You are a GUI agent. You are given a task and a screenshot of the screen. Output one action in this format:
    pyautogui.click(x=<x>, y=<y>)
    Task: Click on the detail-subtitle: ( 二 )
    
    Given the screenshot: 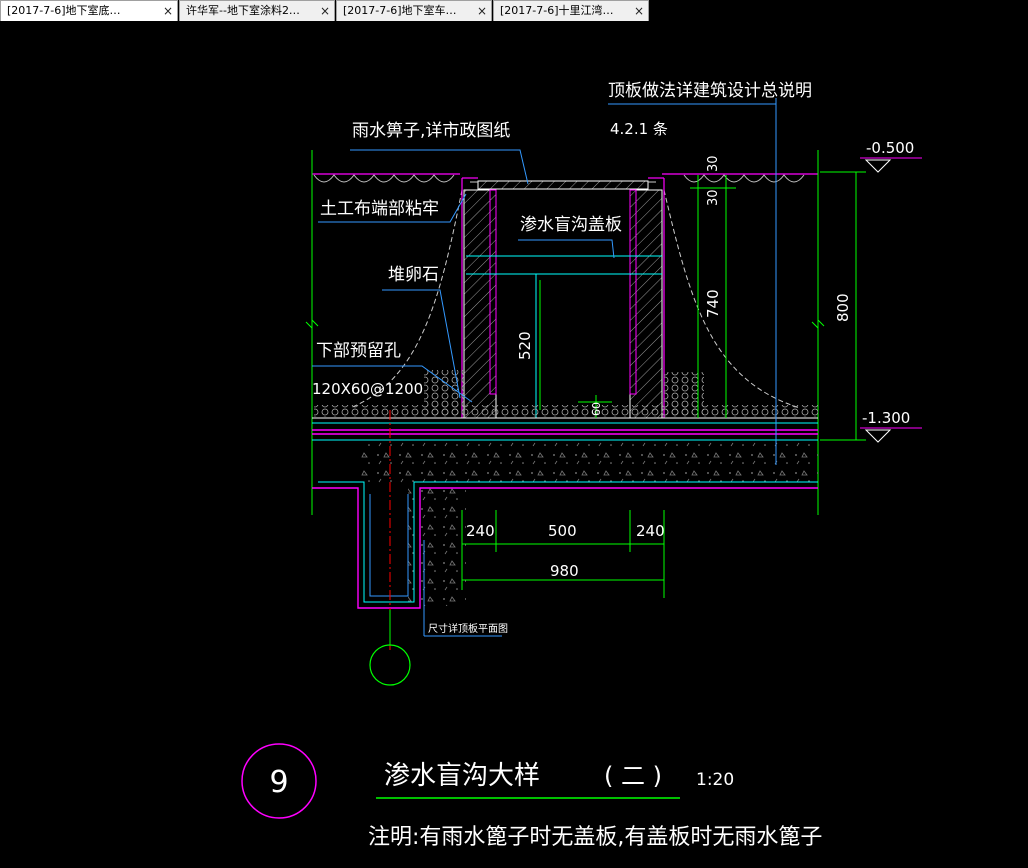 What is the action you would take?
    pyautogui.click(x=633, y=776)
    